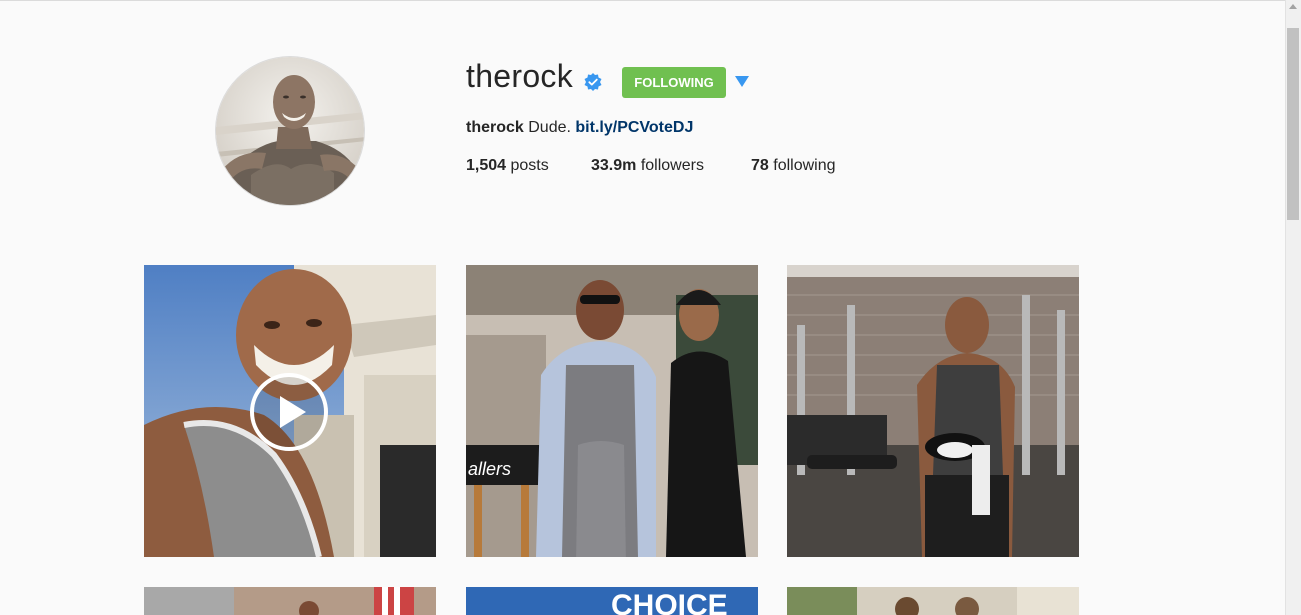  What do you see at coordinates (593, 82) in the screenshot?
I see `verified-badge-icon` at bounding box center [593, 82].